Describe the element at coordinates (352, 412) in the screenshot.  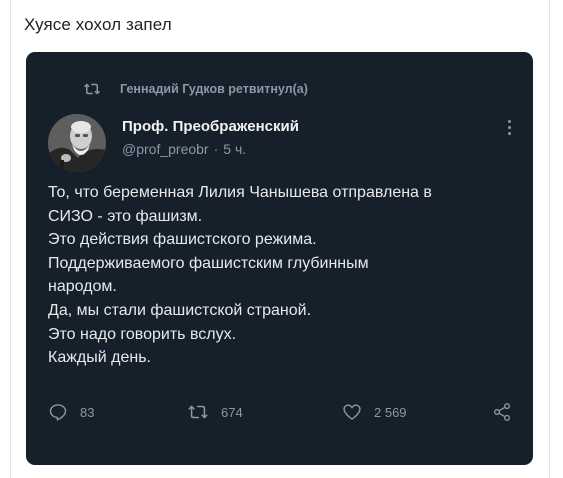
I see `heart-icon` at that location.